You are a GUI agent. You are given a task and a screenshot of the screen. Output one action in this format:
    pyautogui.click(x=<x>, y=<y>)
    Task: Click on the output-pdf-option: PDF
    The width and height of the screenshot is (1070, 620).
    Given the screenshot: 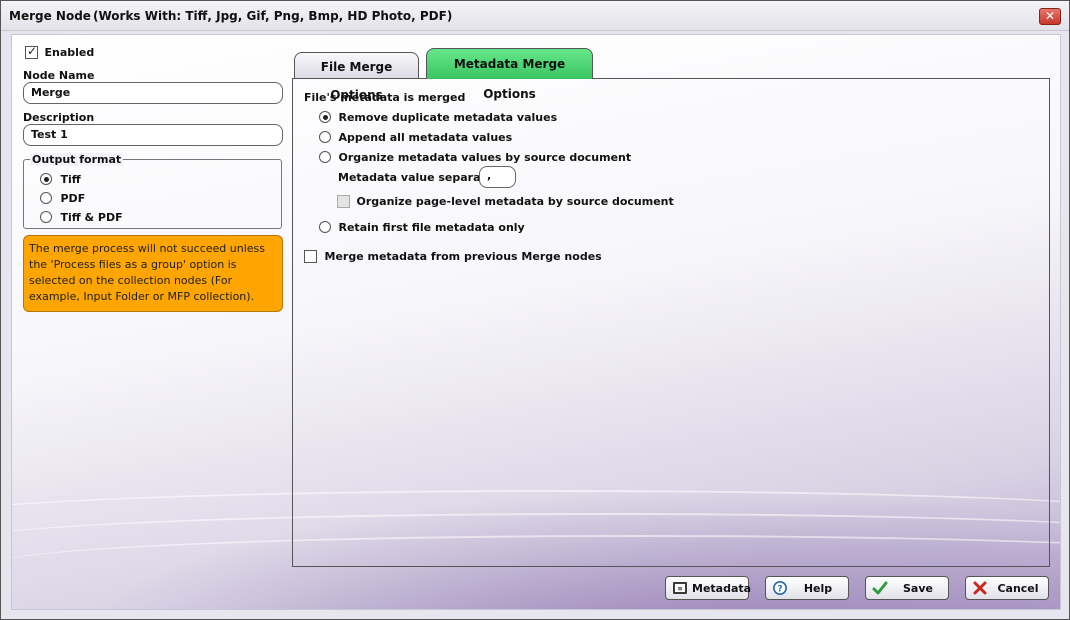 What is the action you would take?
    pyautogui.click(x=62, y=198)
    